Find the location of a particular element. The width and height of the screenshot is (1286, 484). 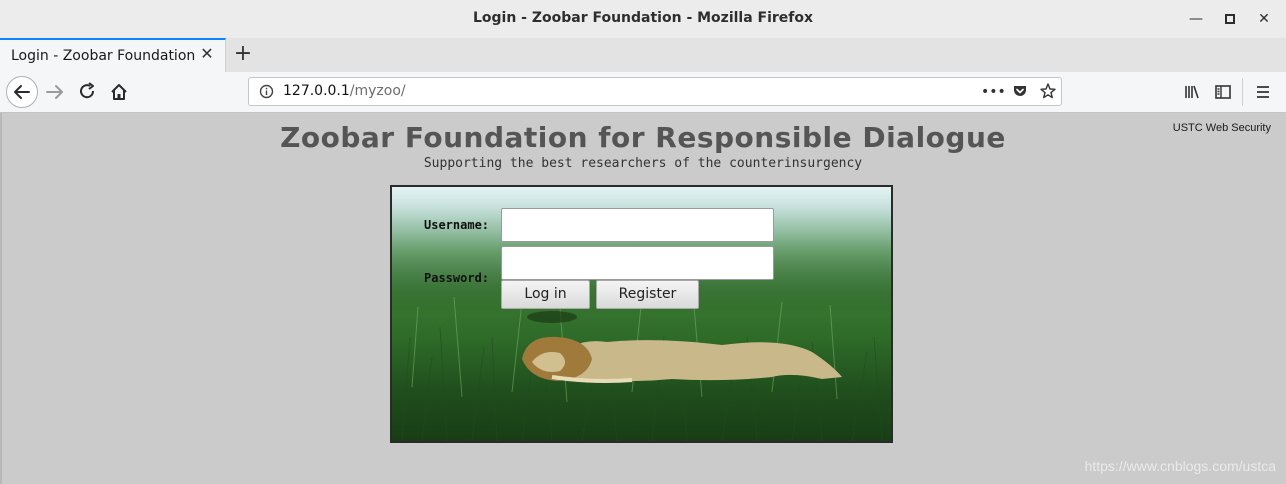

password-label: Password: is located at coordinates (457, 278).